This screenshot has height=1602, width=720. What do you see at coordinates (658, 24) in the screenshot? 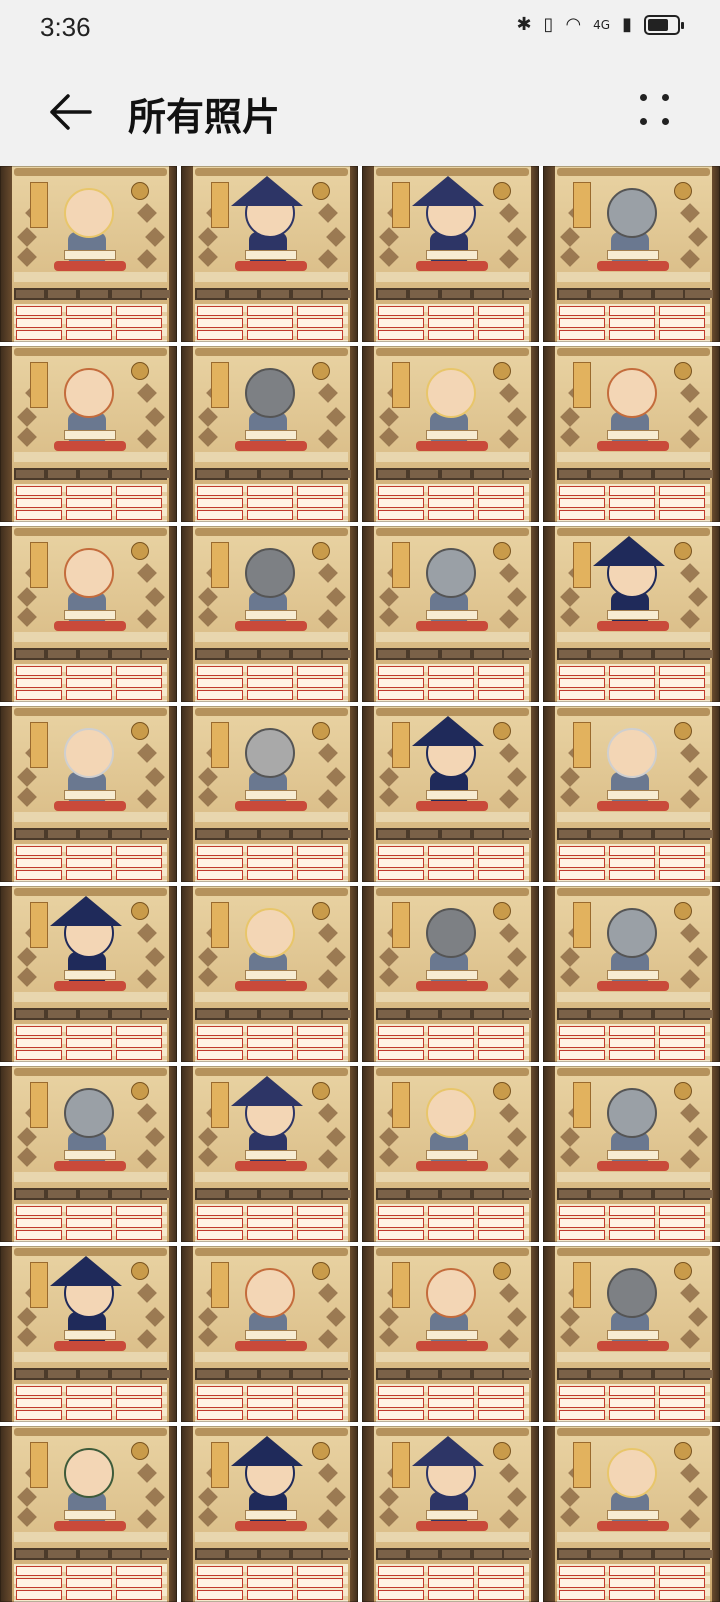
I see `battery-fill` at bounding box center [658, 24].